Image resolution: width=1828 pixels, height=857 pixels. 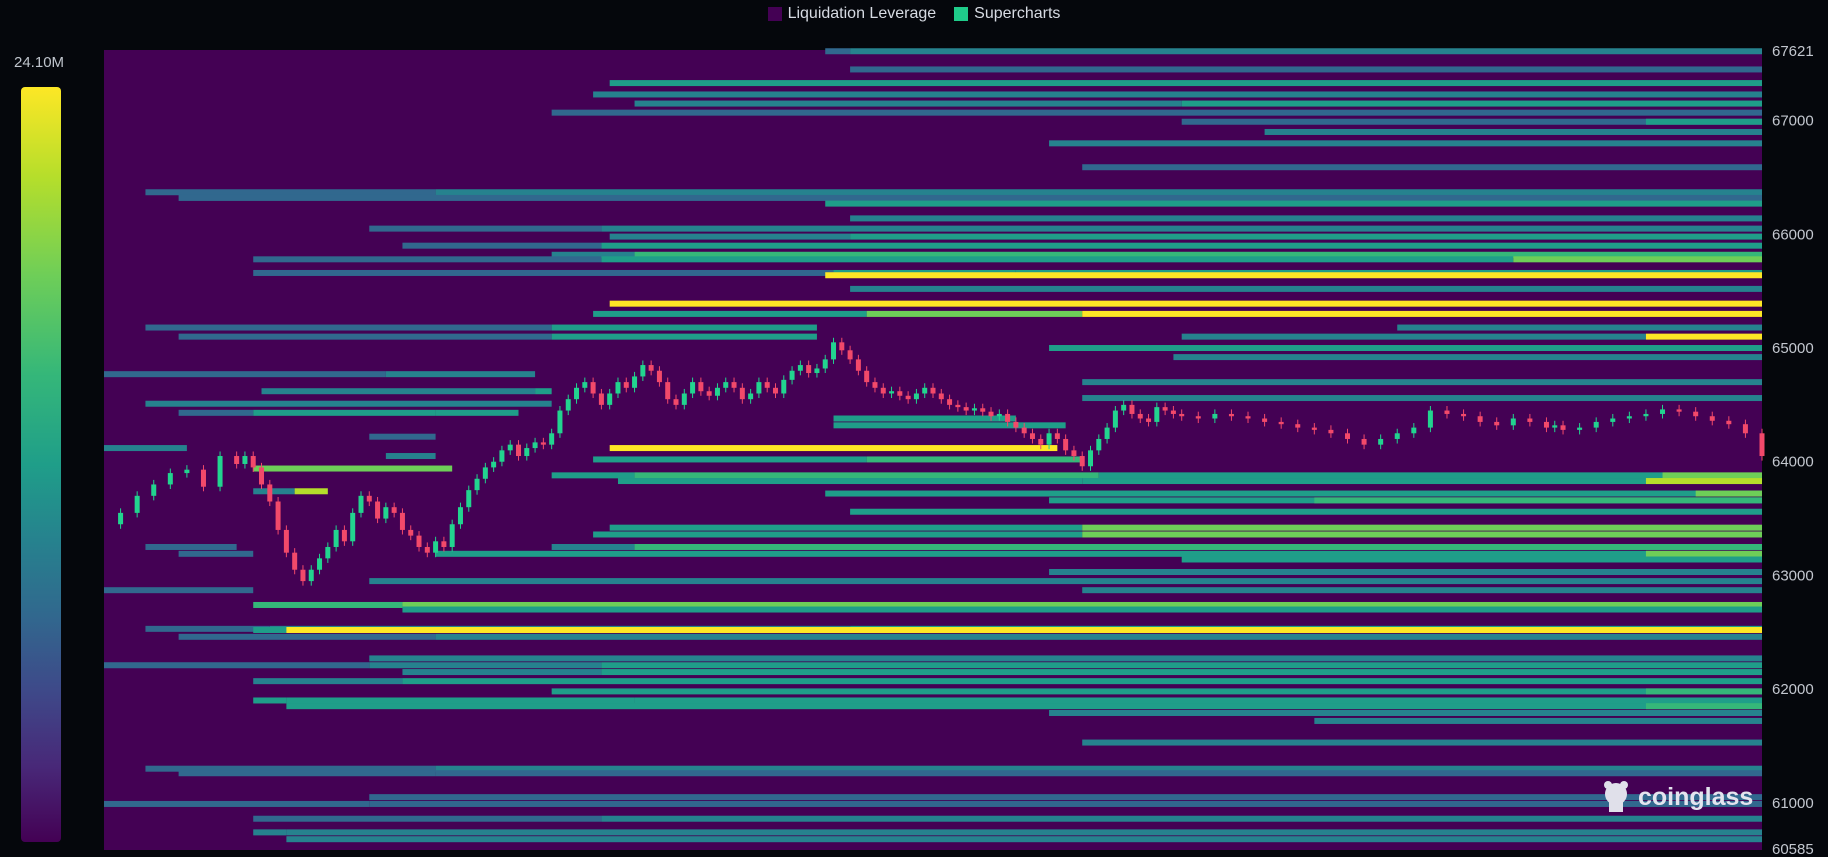 What do you see at coordinates (1793, 51) in the screenshot?
I see `y-tick-label: 67621` at bounding box center [1793, 51].